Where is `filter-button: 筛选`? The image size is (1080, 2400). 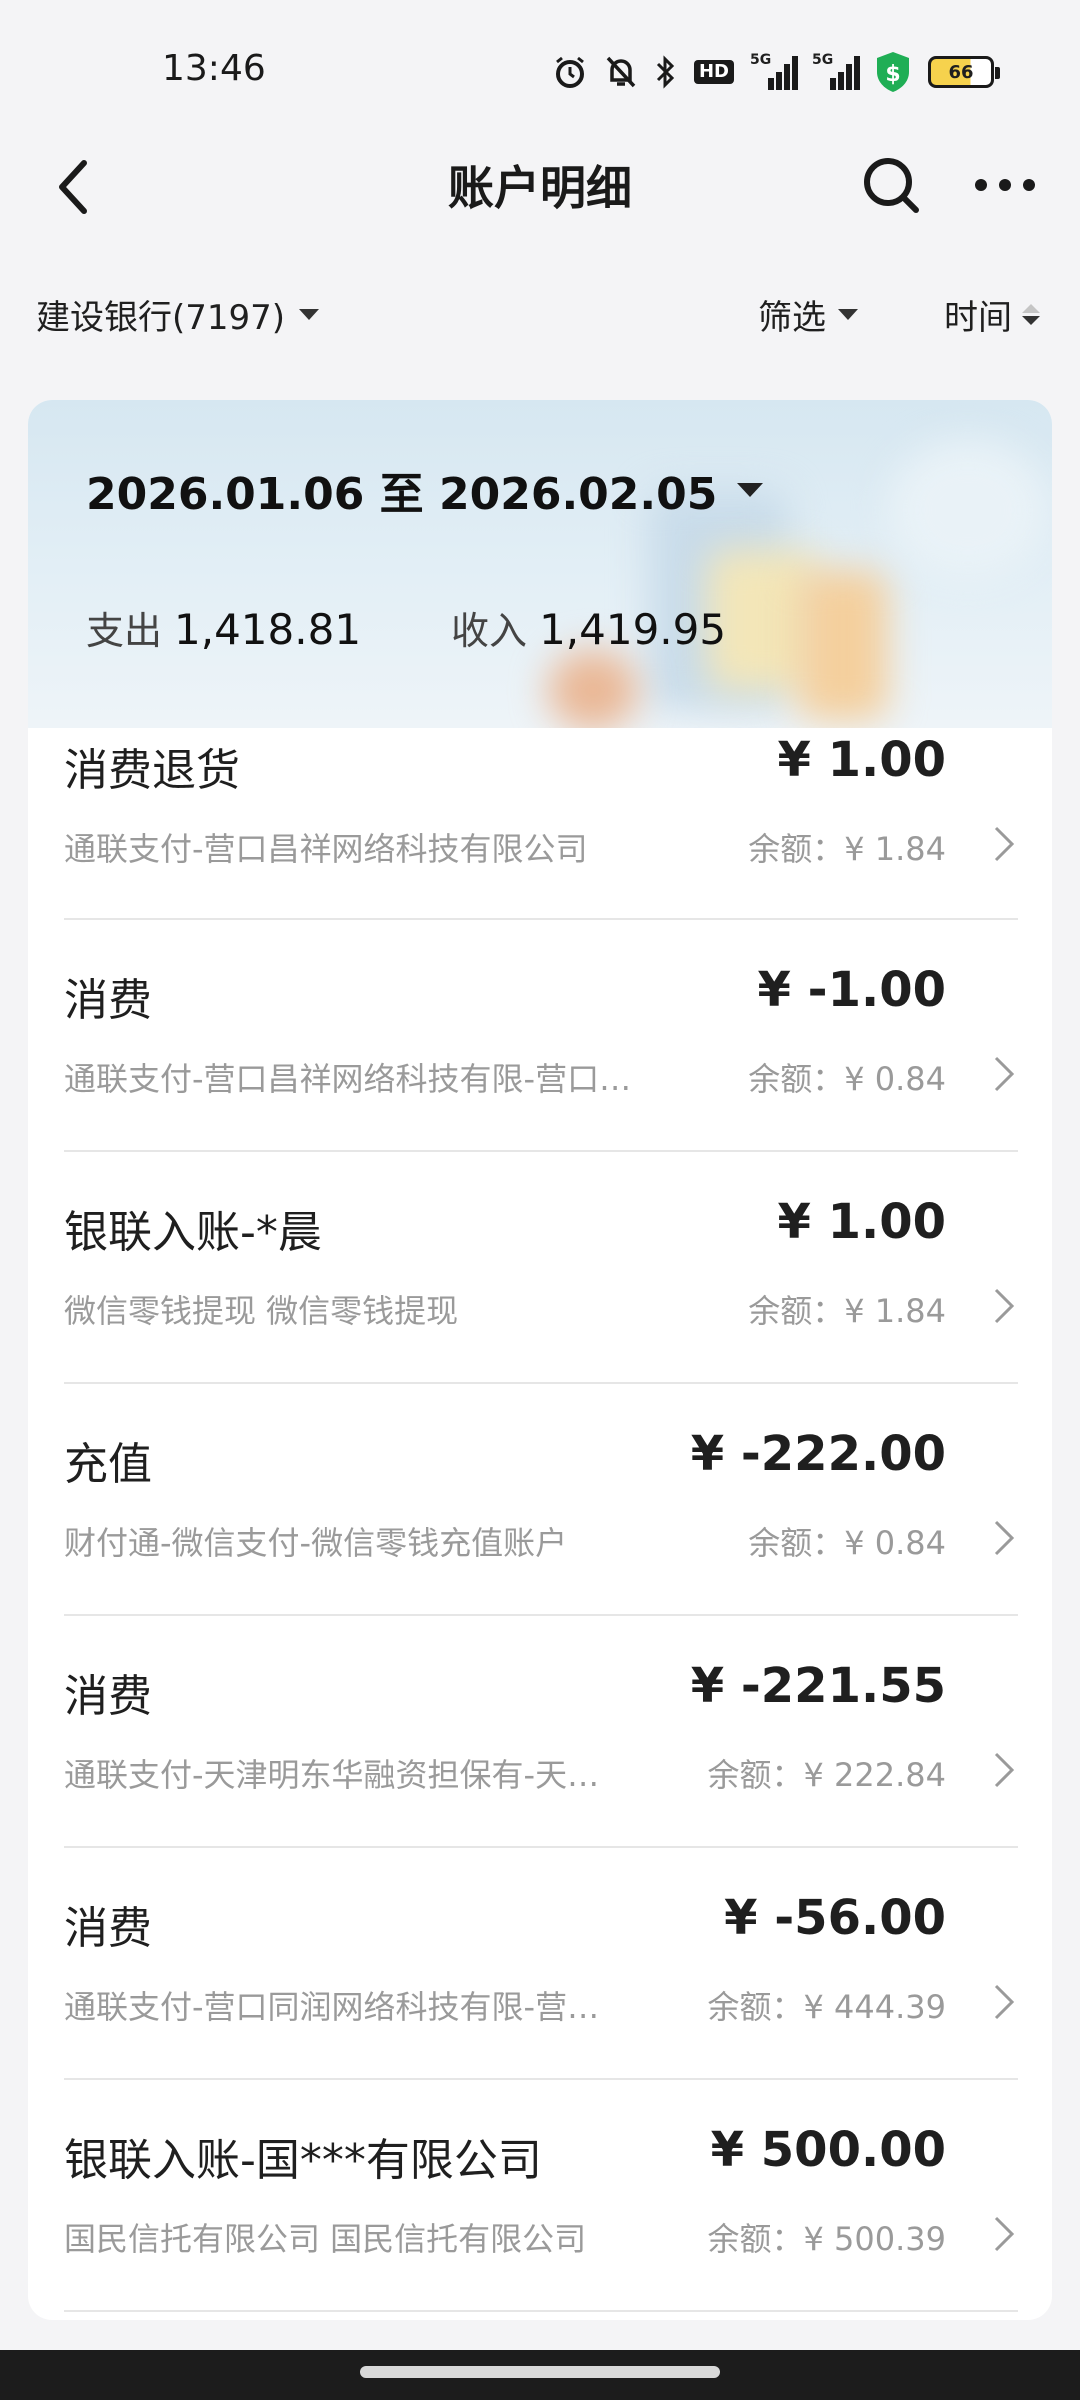 filter-button: 筛选 is located at coordinates (808, 314).